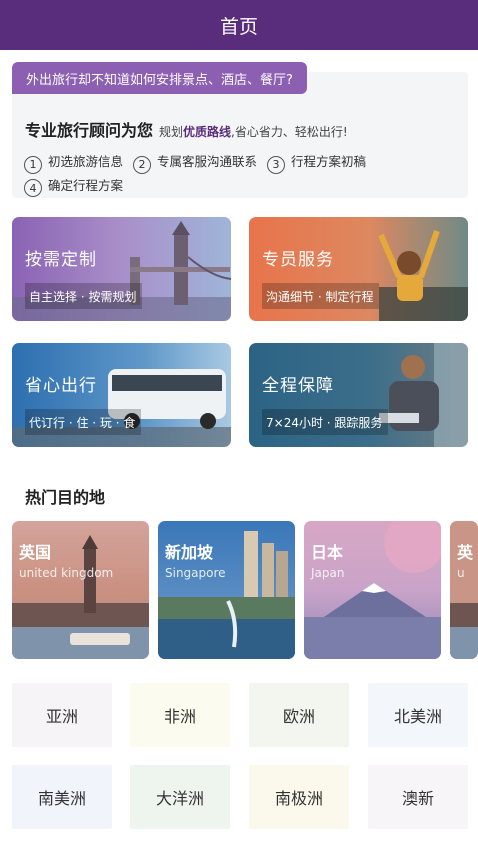 Image resolution: width=478 pixels, height=850 pixels. Describe the element at coordinates (33, 188) in the screenshot. I see `step-number: 4` at that location.